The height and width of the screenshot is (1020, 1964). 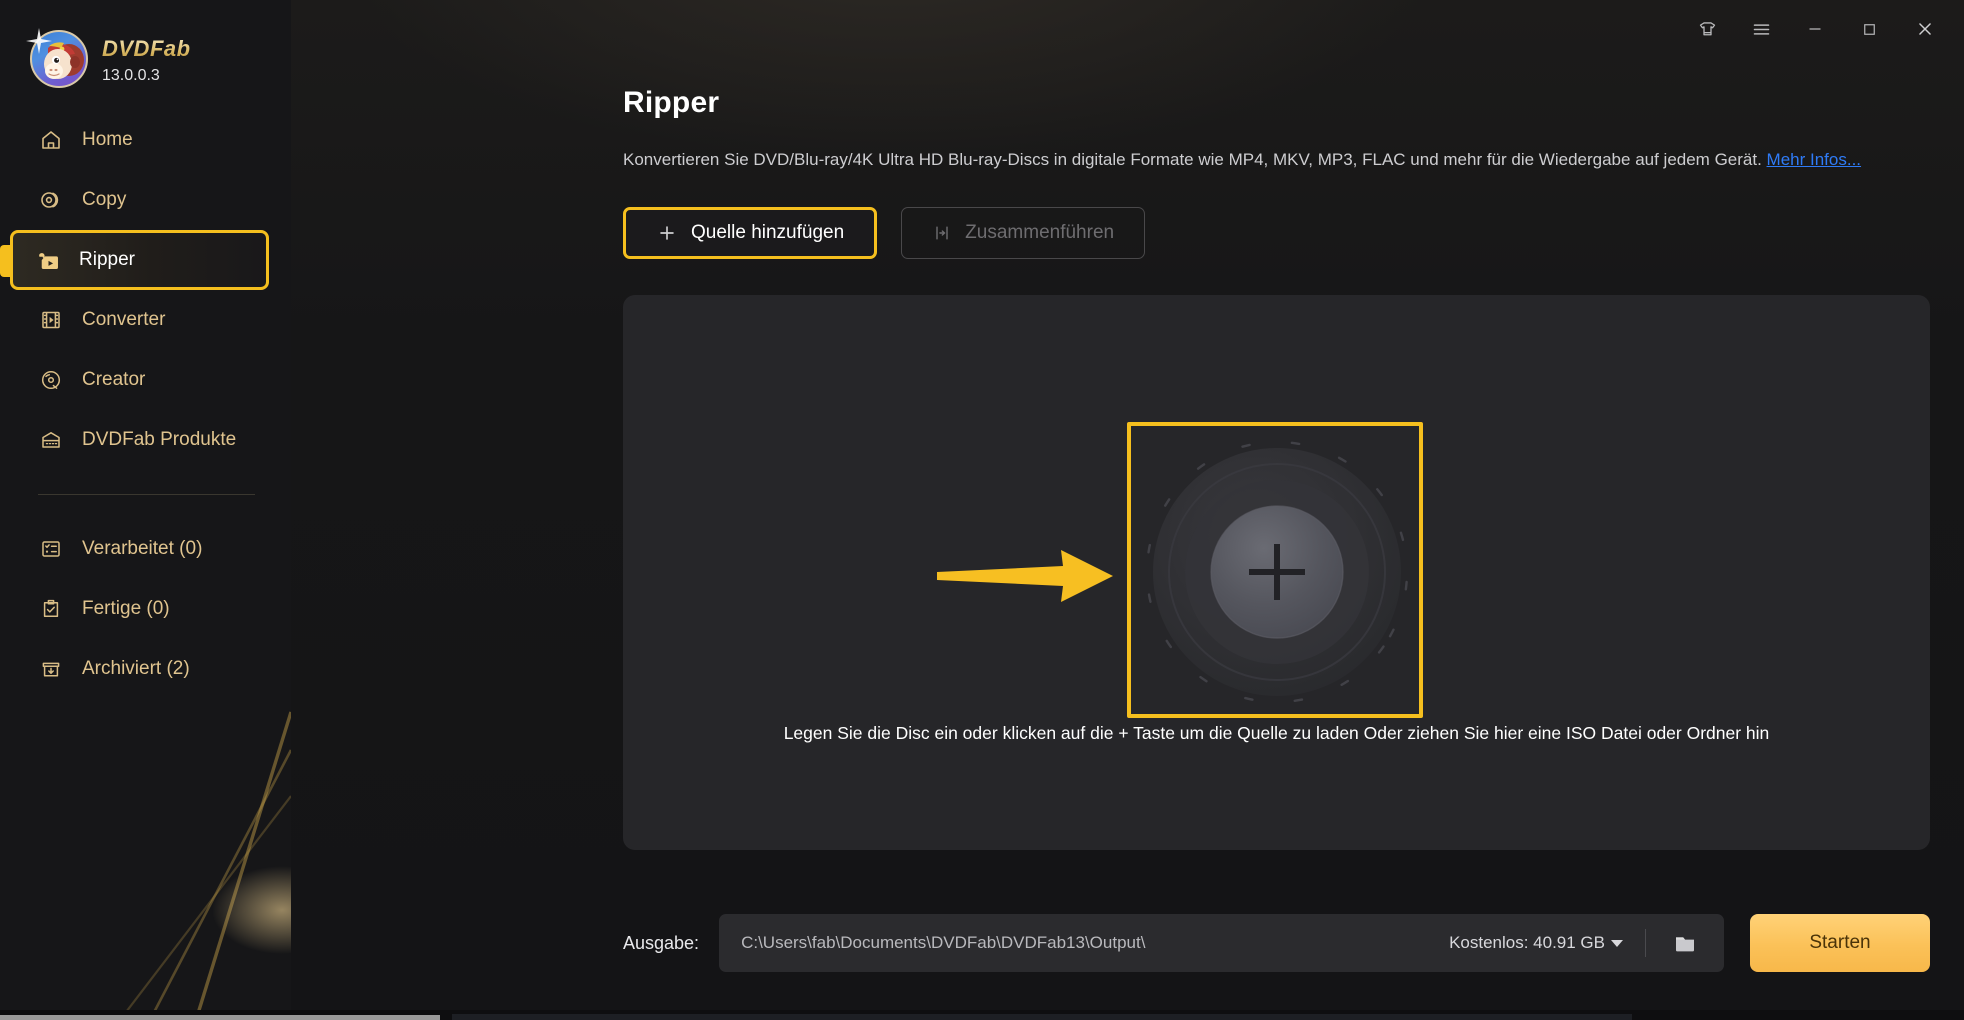 What do you see at coordinates (141, 140) in the screenshot?
I see `sidebar-item-home: Home` at bounding box center [141, 140].